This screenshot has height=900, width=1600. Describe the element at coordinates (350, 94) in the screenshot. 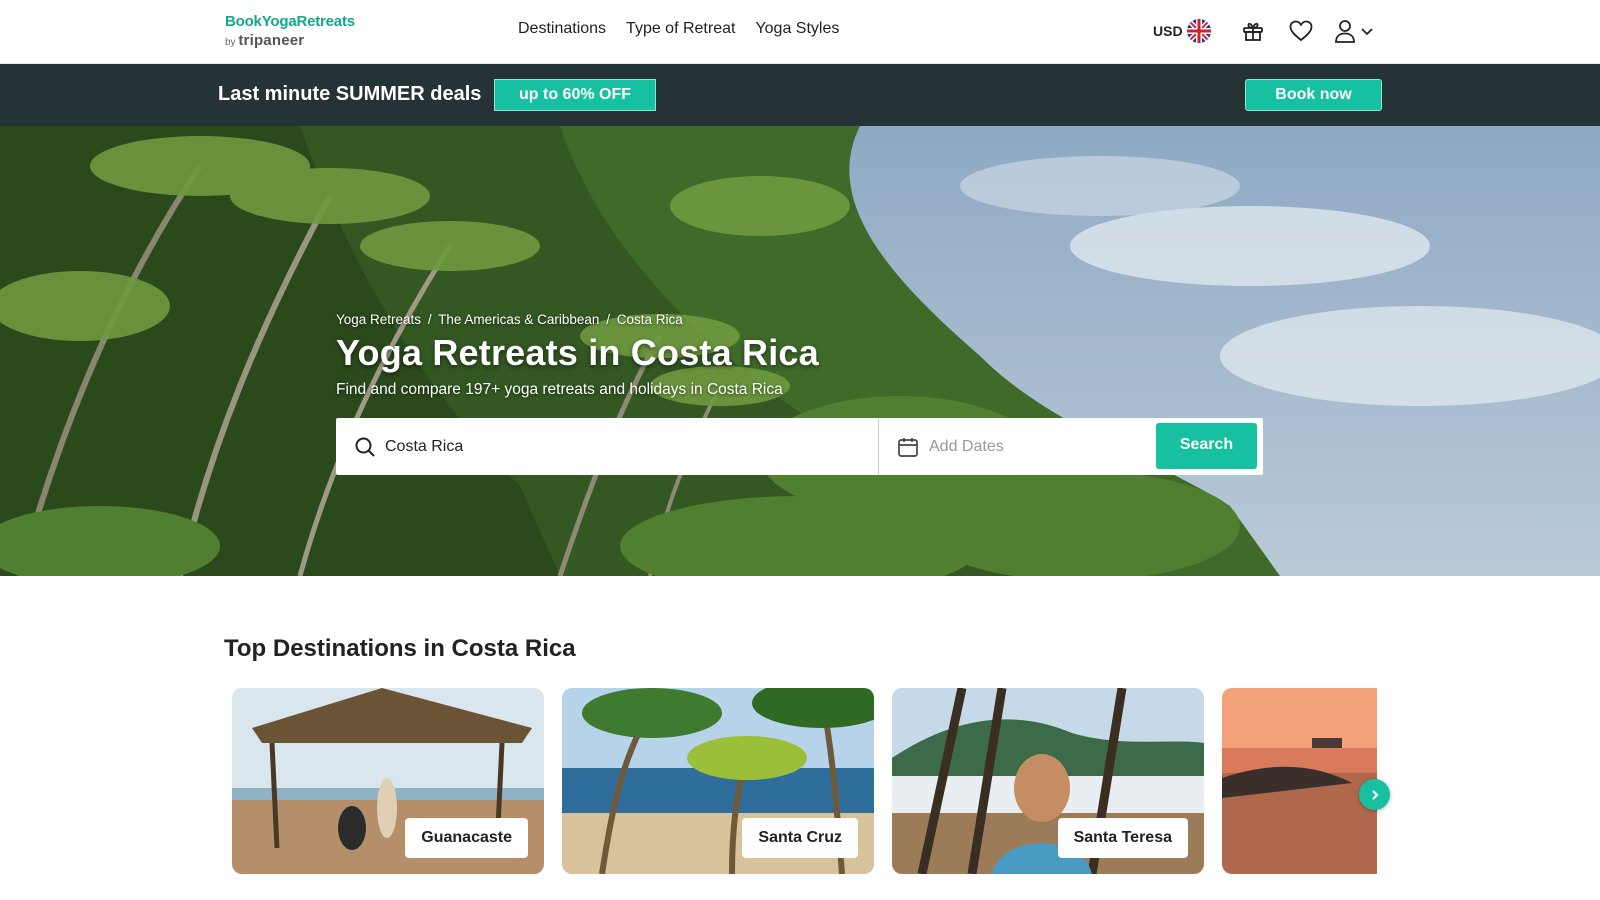

I see `promo-title: Last minute SUMMER deals` at that location.